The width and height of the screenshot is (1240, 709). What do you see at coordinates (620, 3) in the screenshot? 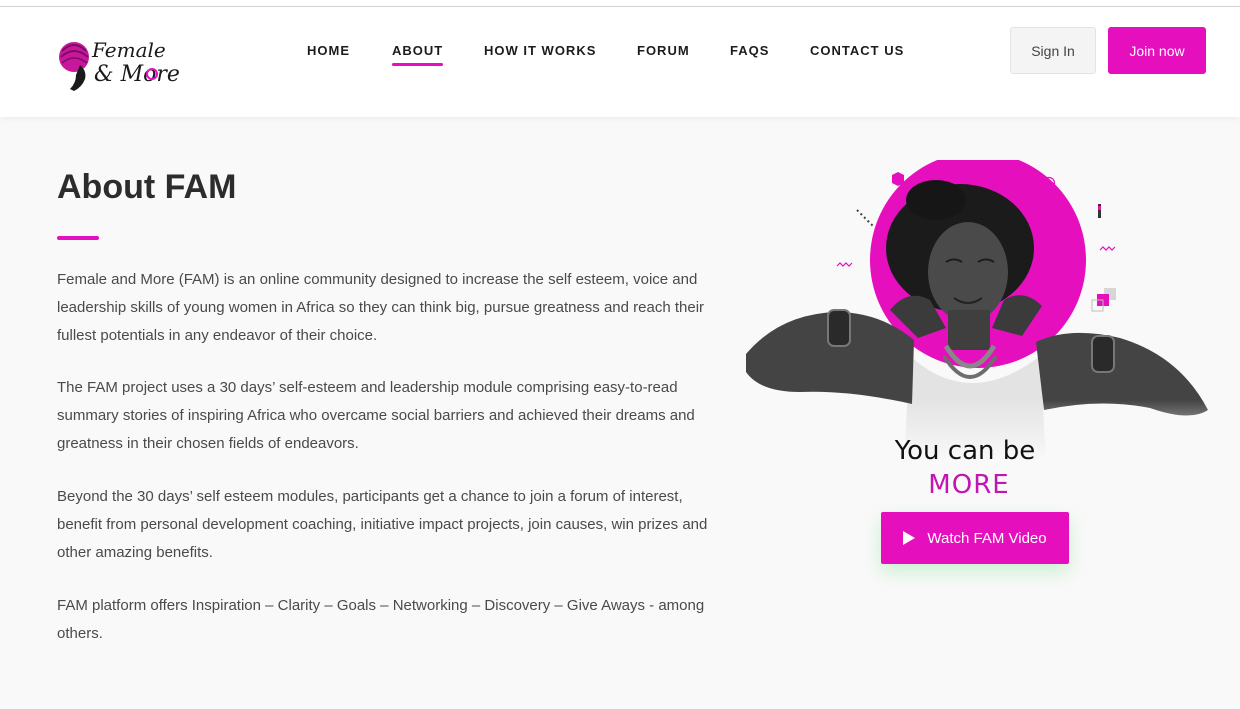
I see `browser-top-edge` at bounding box center [620, 3].